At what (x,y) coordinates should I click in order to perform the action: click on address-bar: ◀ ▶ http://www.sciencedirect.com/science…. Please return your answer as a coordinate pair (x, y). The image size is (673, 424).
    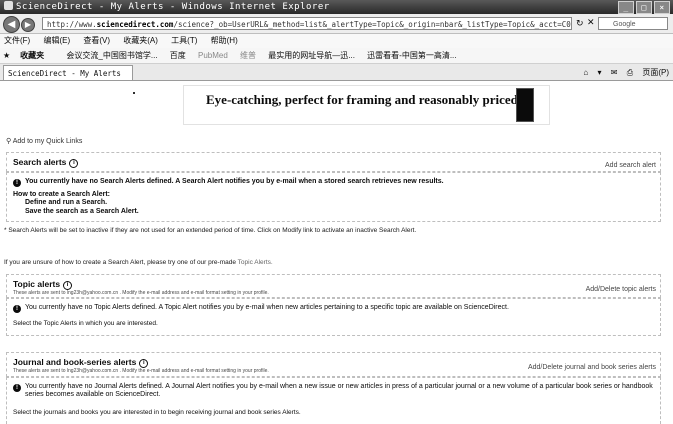
    Looking at the image, I should click on (336, 24).